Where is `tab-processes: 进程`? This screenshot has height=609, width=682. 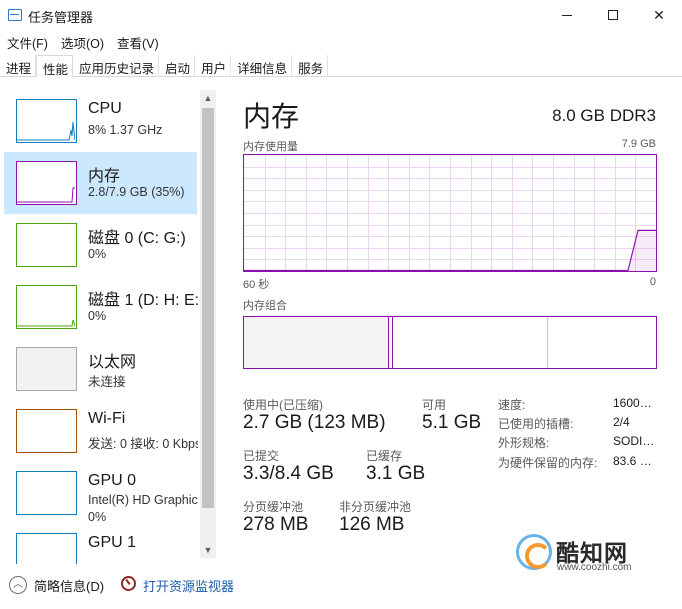 tab-processes: 进程 is located at coordinates (18, 66).